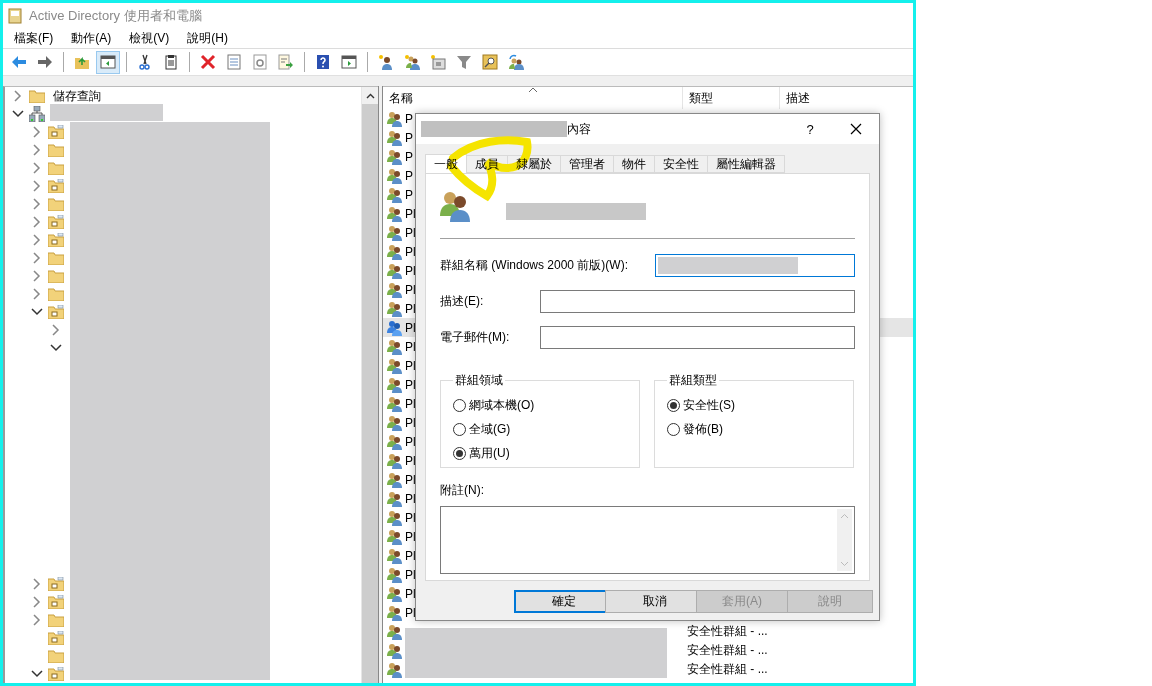 The height and width of the screenshot is (686, 1152). I want to click on menu-item: 說明(H), so click(207, 38).